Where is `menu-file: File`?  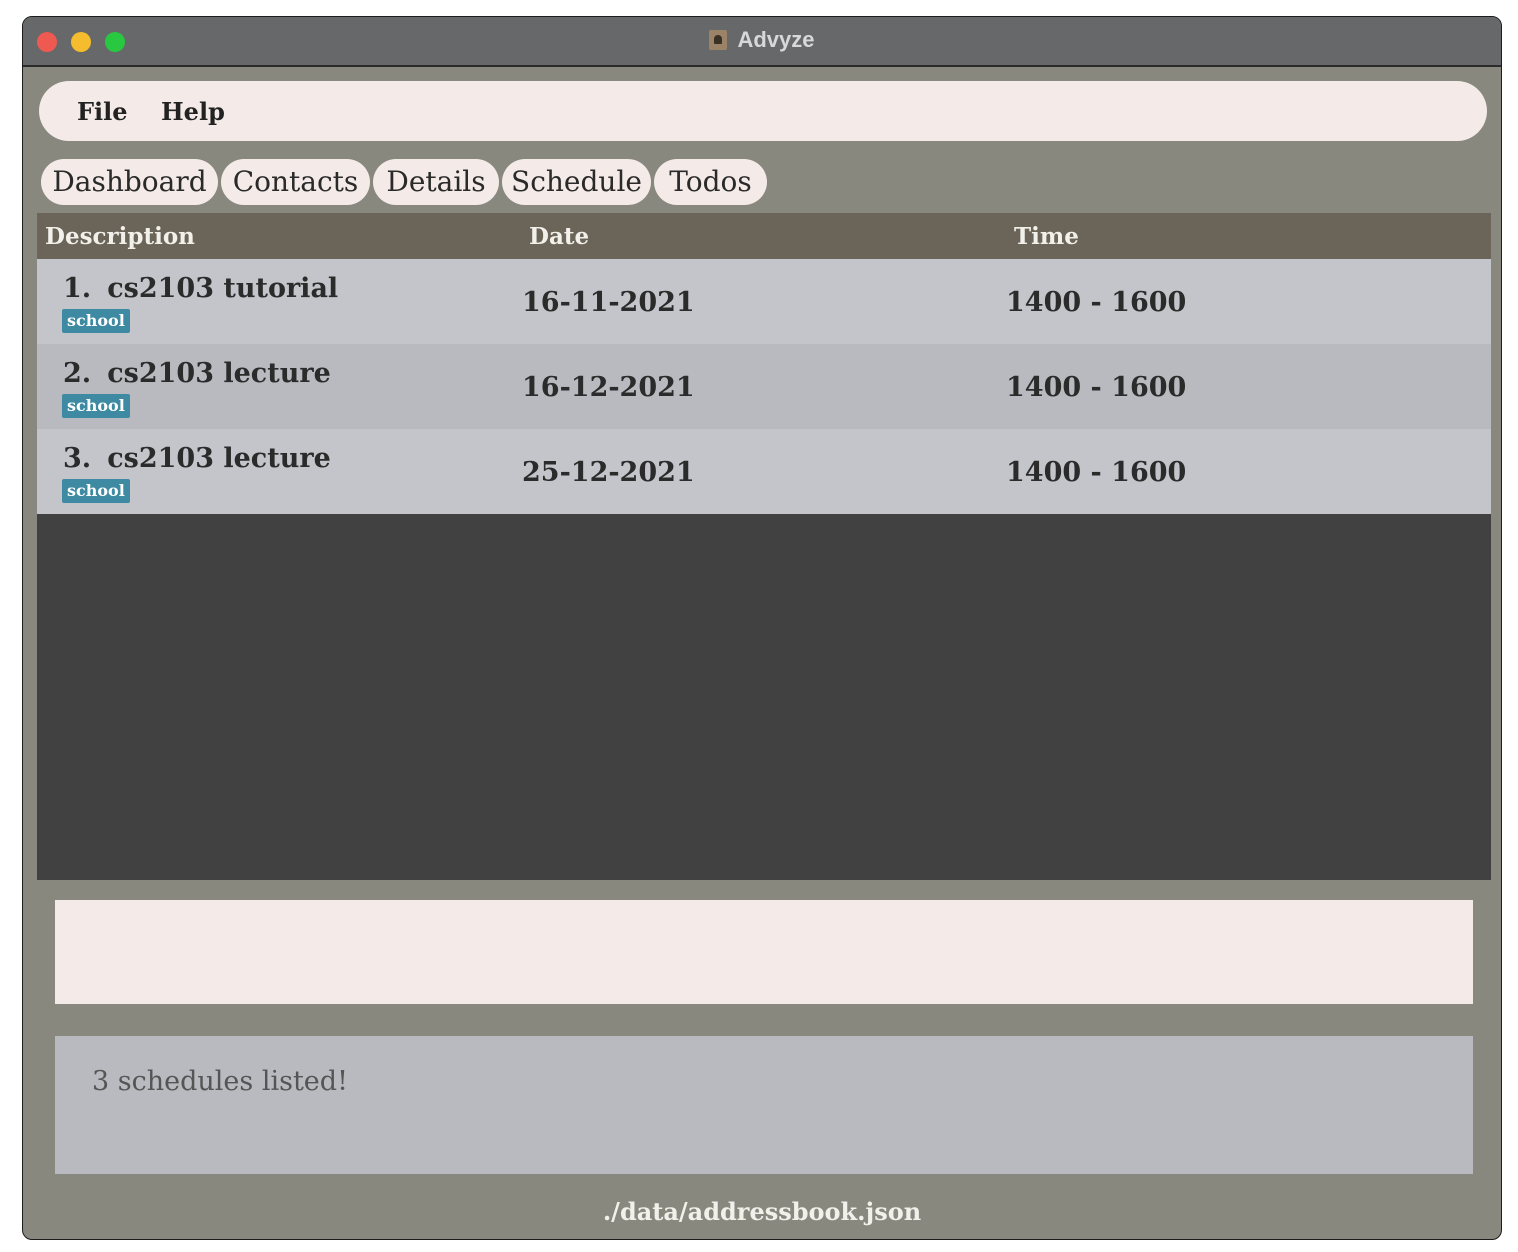 menu-file: File is located at coordinates (102, 111).